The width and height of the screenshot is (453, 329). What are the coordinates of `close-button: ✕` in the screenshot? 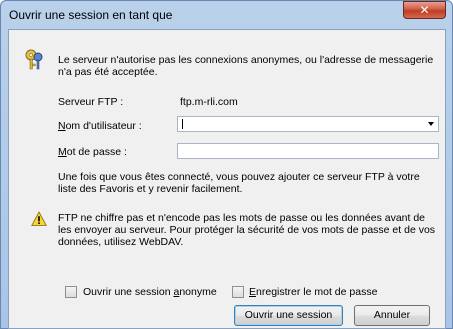 It's located at (424, 10).